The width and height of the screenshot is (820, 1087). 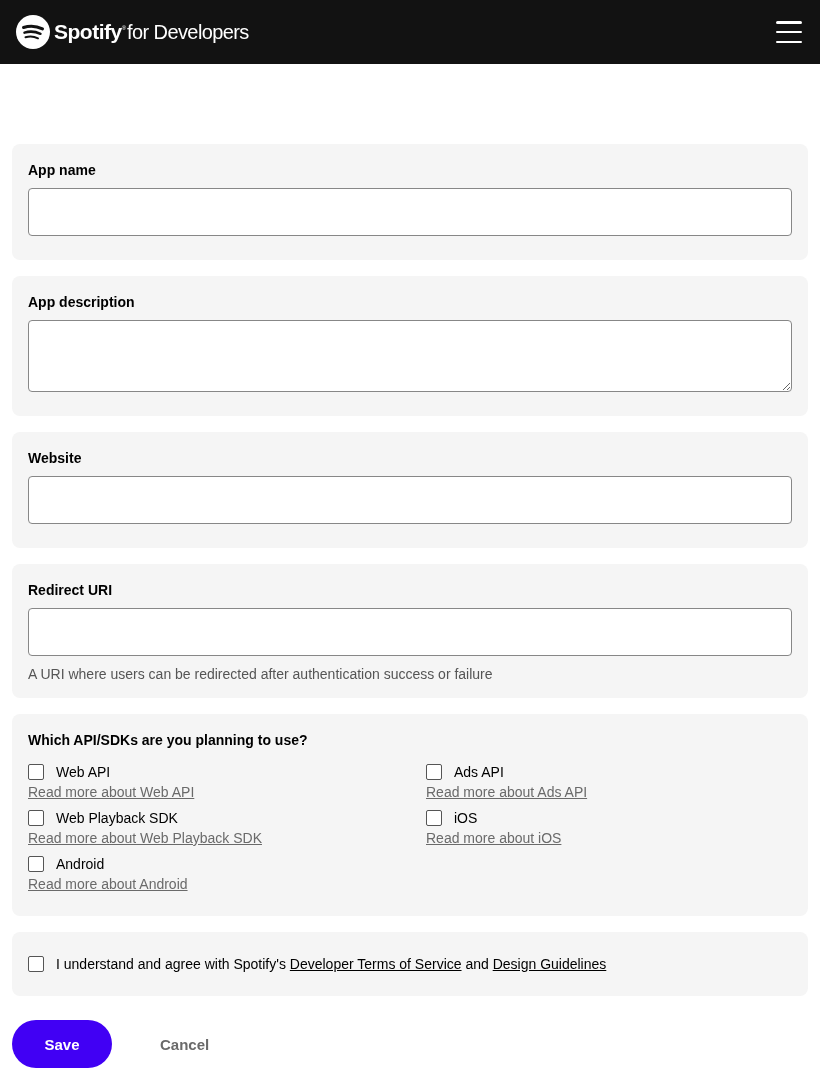 I want to click on field-label: App description, so click(x=82, y=302).